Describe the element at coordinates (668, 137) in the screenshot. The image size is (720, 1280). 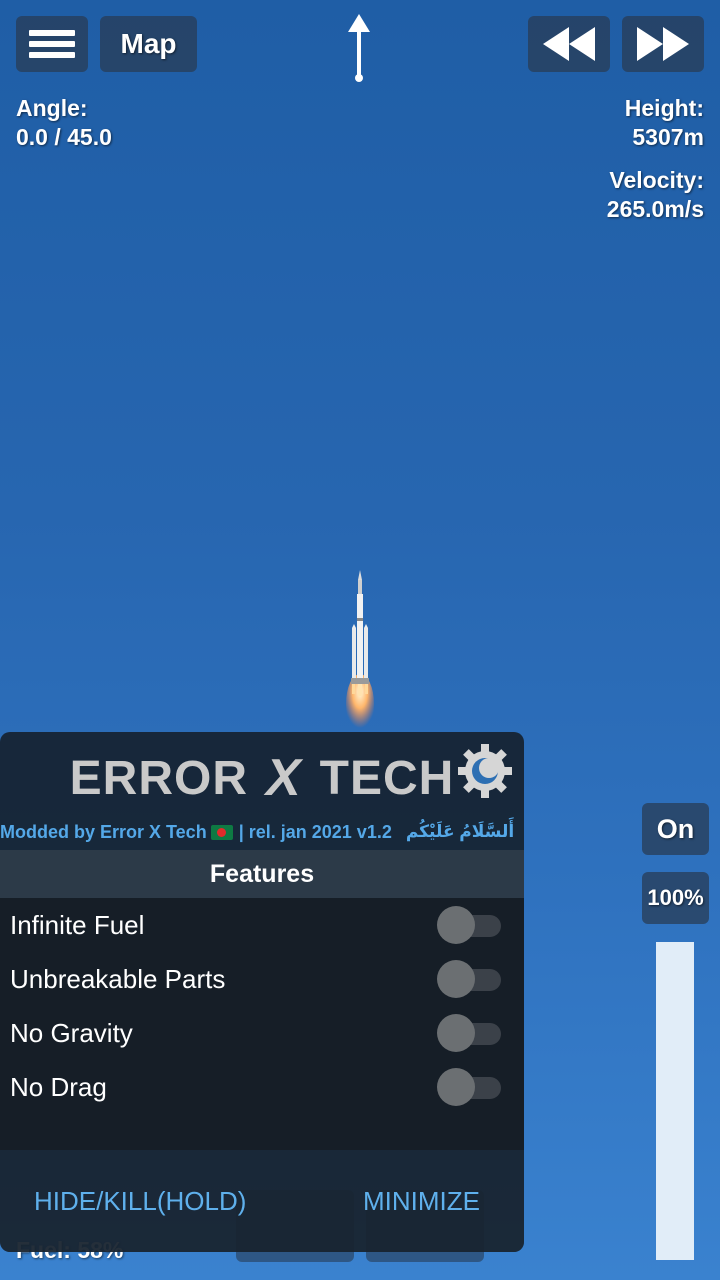
I see `height-value: 5307m` at that location.